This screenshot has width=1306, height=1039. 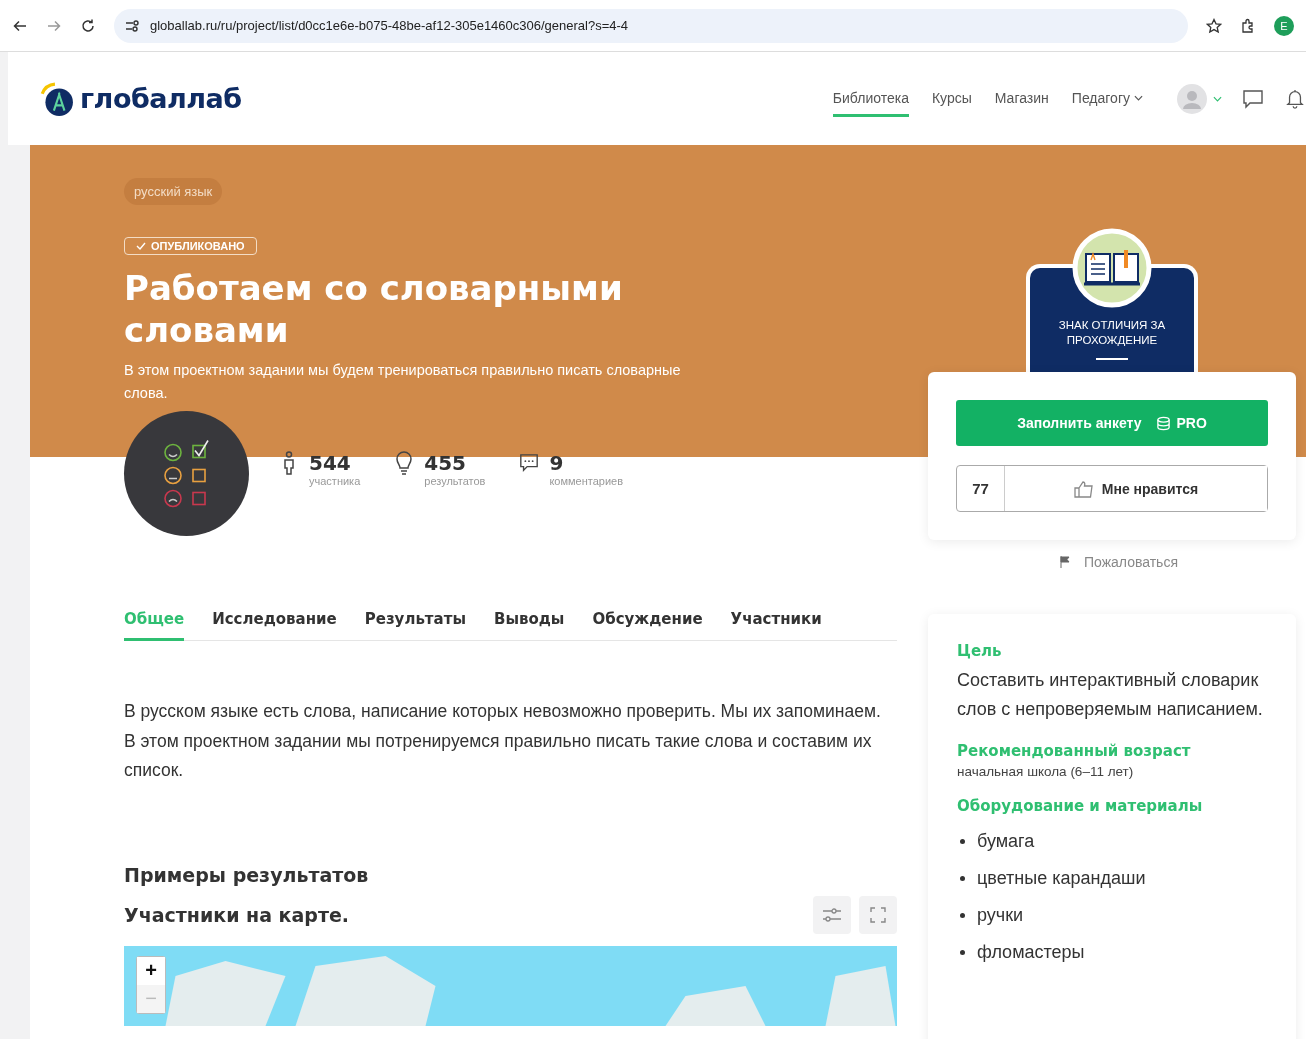 I want to click on stat-label: результатов, so click(x=455, y=480).